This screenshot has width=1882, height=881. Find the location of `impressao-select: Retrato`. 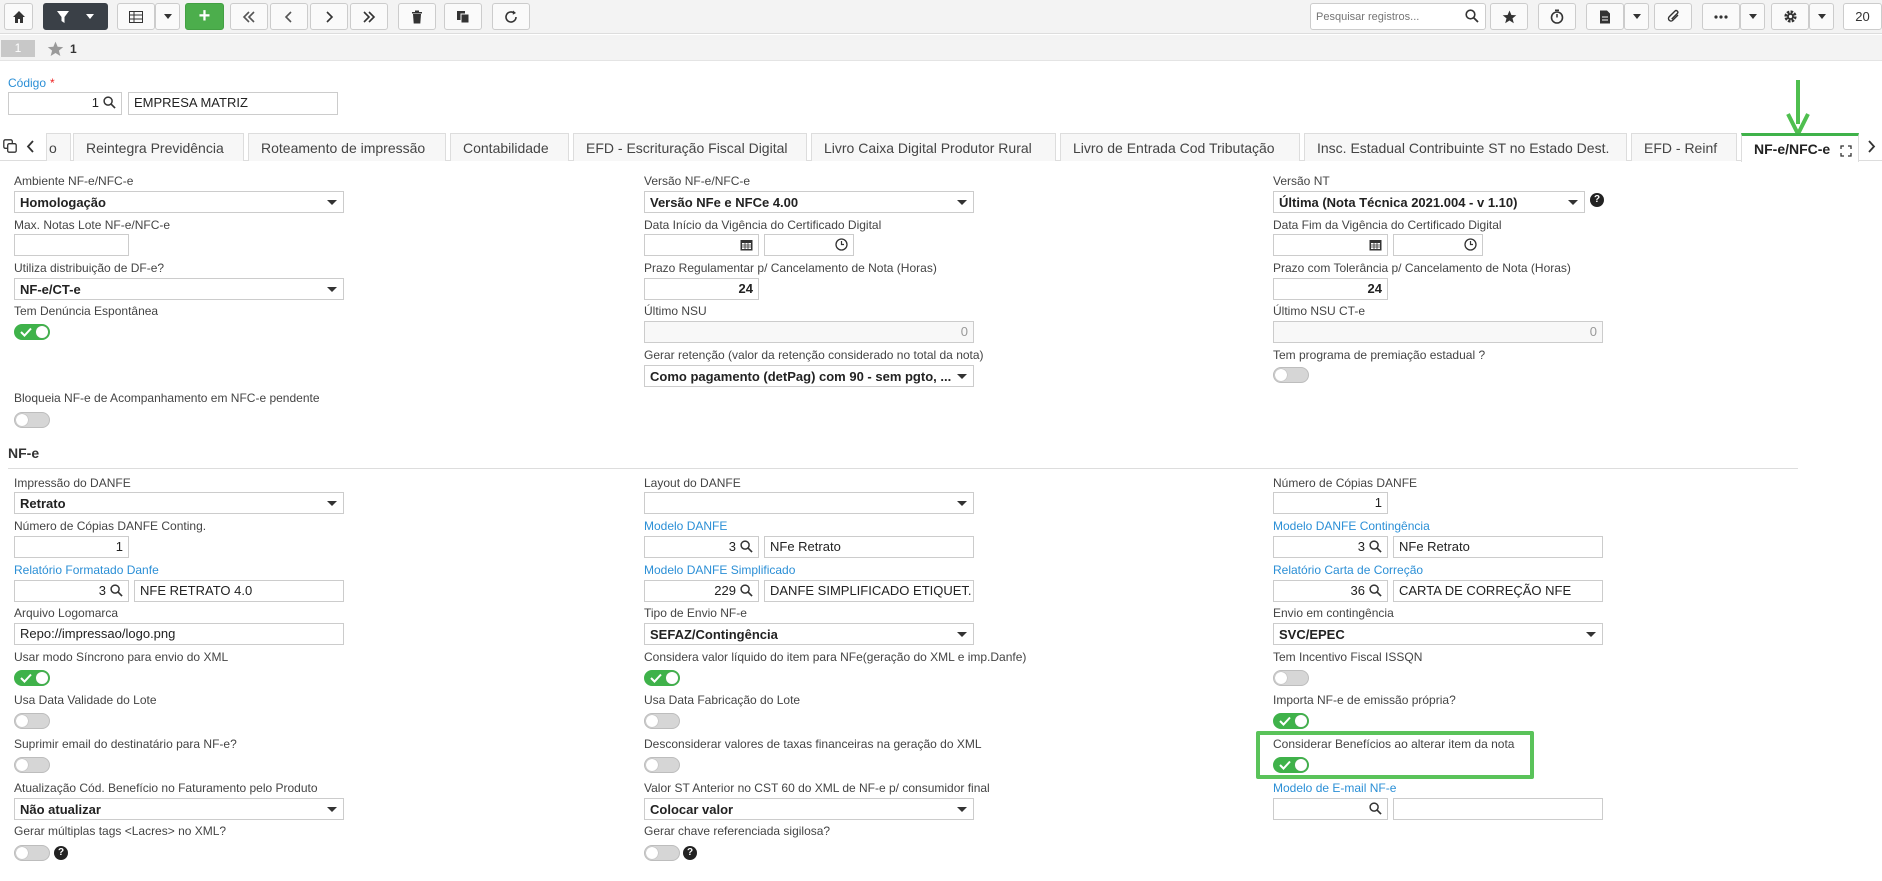

impressao-select: Retrato is located at coordinates (179, 503).